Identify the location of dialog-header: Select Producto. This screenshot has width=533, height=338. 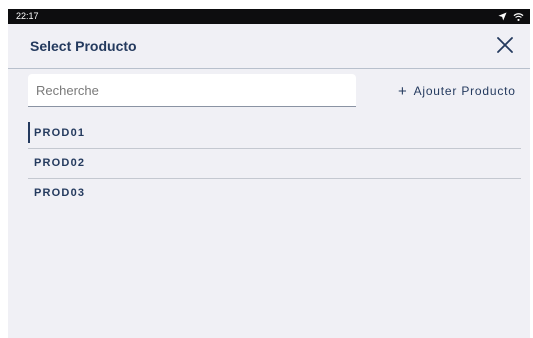
(269, 46).